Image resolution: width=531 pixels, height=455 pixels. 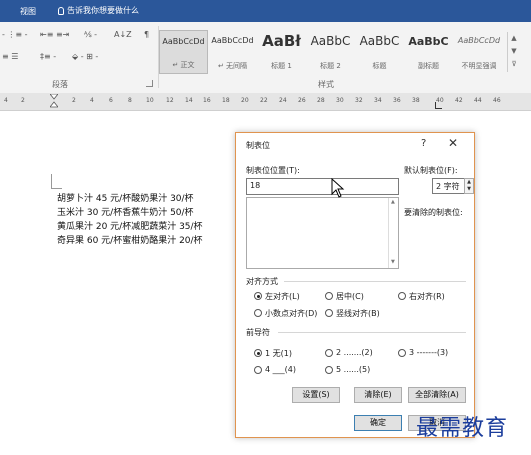 What do you see at coordinates (497, 100) in the screenshot?
I see `ruler-number: 46` at bounding box center [497, 100].